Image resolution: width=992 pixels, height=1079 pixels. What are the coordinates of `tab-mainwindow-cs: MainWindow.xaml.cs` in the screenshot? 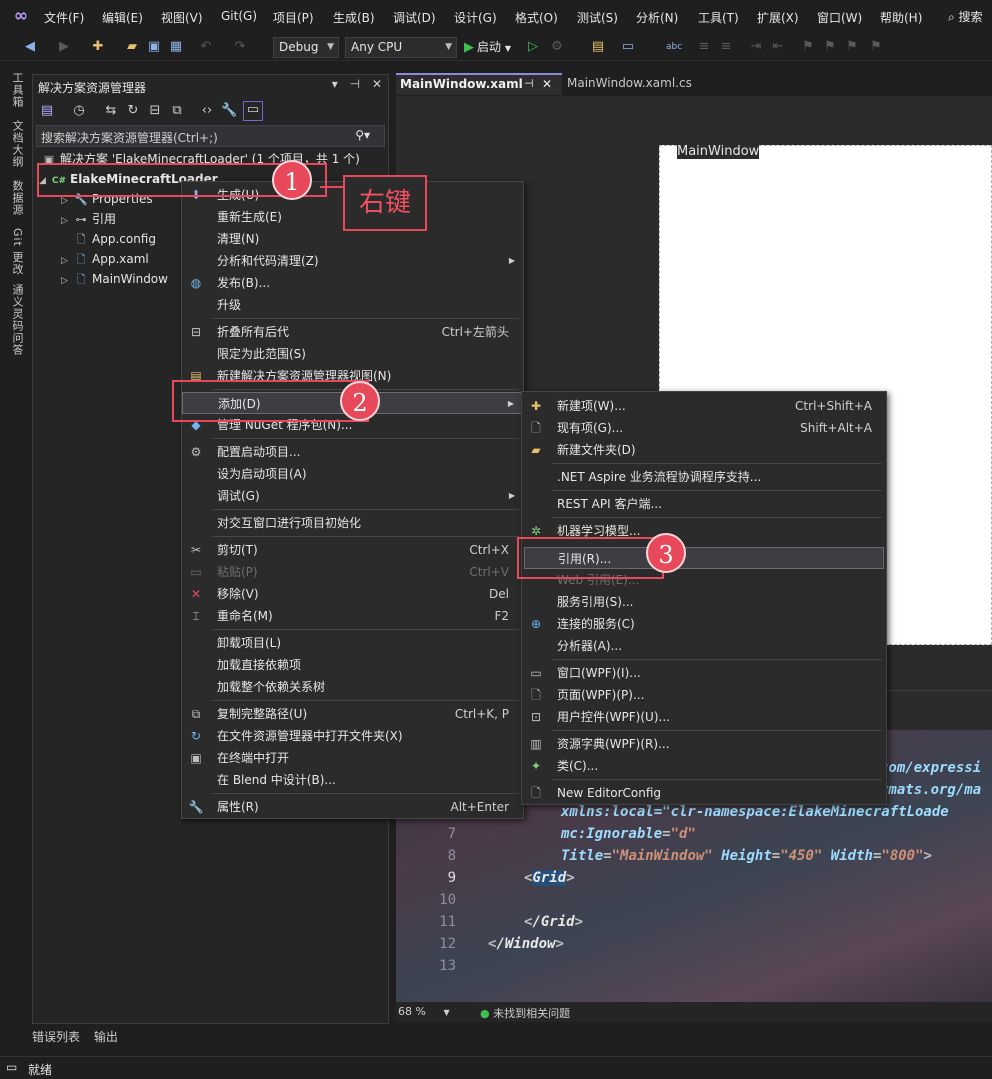 It's located at (629, 83).